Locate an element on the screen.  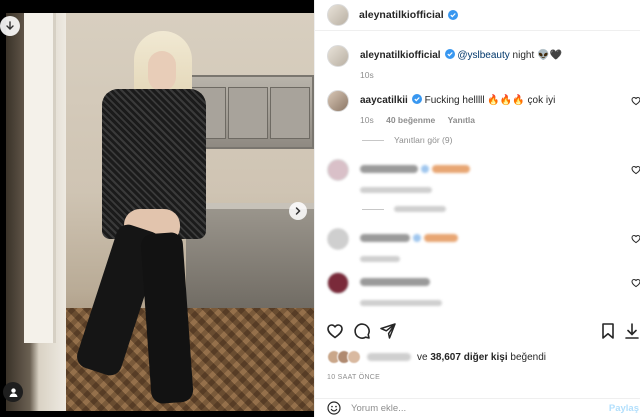
download-button is located at coordinates (10, 26).